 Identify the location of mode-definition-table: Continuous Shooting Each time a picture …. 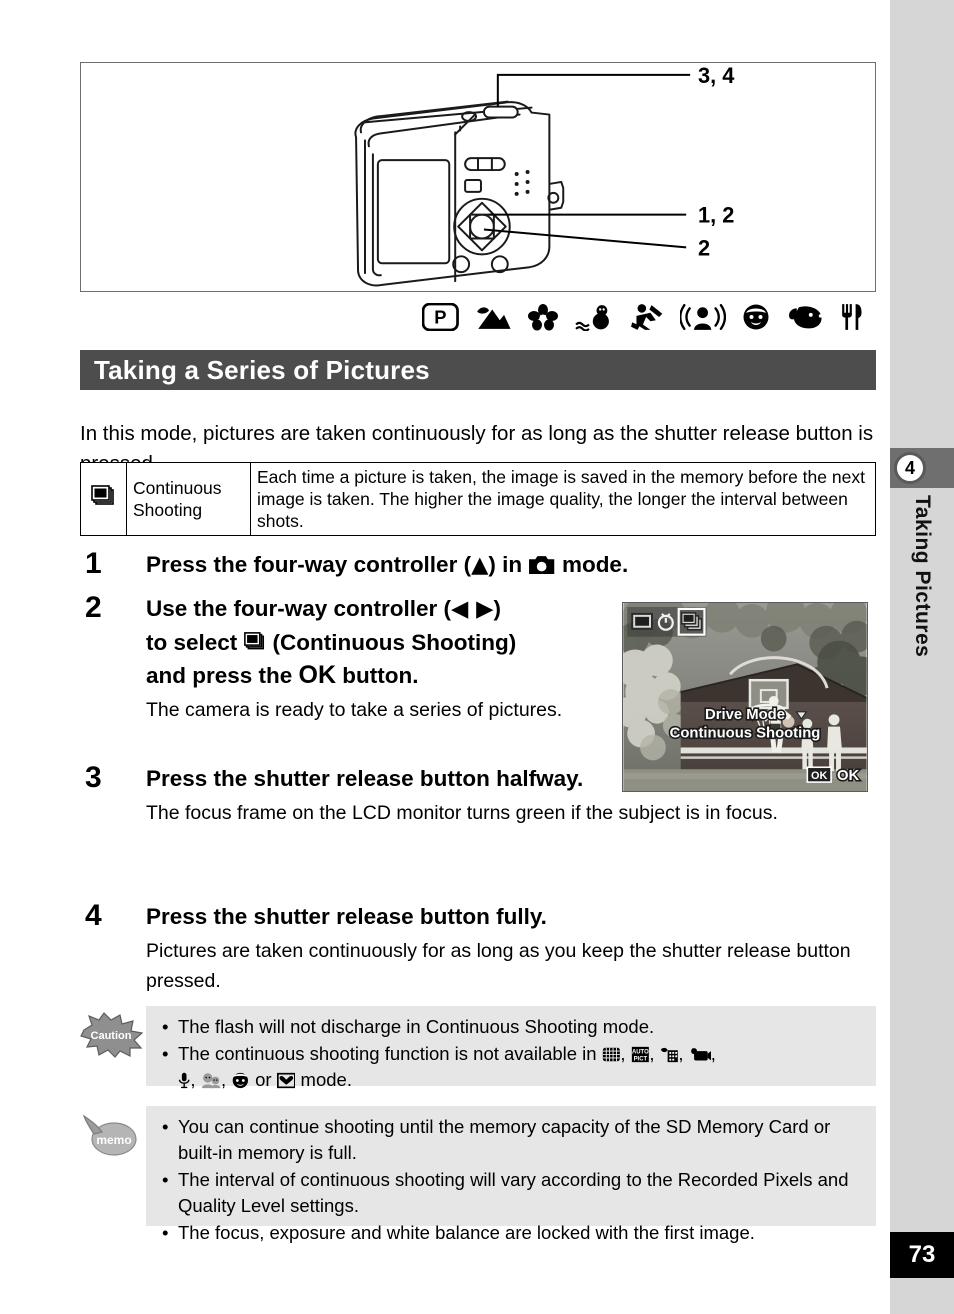
(478, 499).